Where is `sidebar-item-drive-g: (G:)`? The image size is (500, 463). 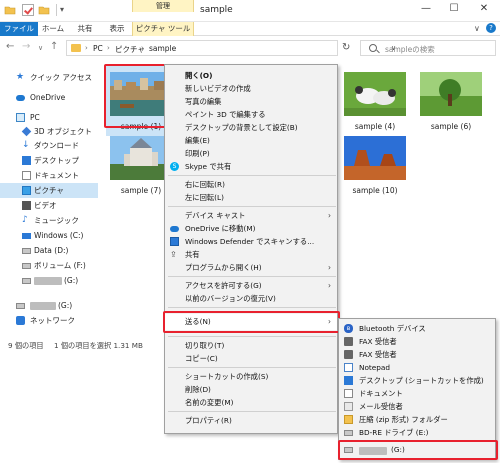 sidebar-item-drive-g: (G:) is located at coordinates (49, 280).